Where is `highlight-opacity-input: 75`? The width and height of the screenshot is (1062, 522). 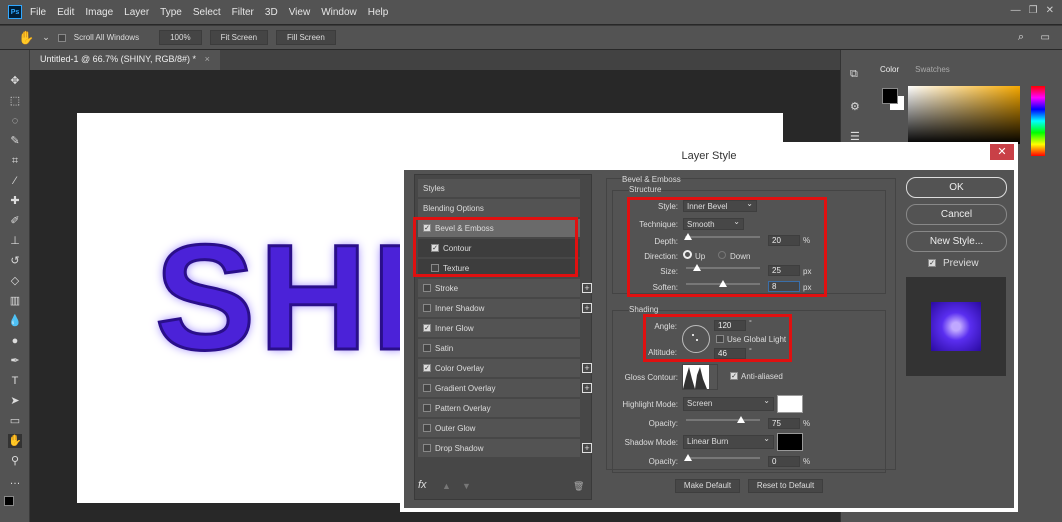 highlight-opacity-input: 75 is located at coordinates (784, 423).